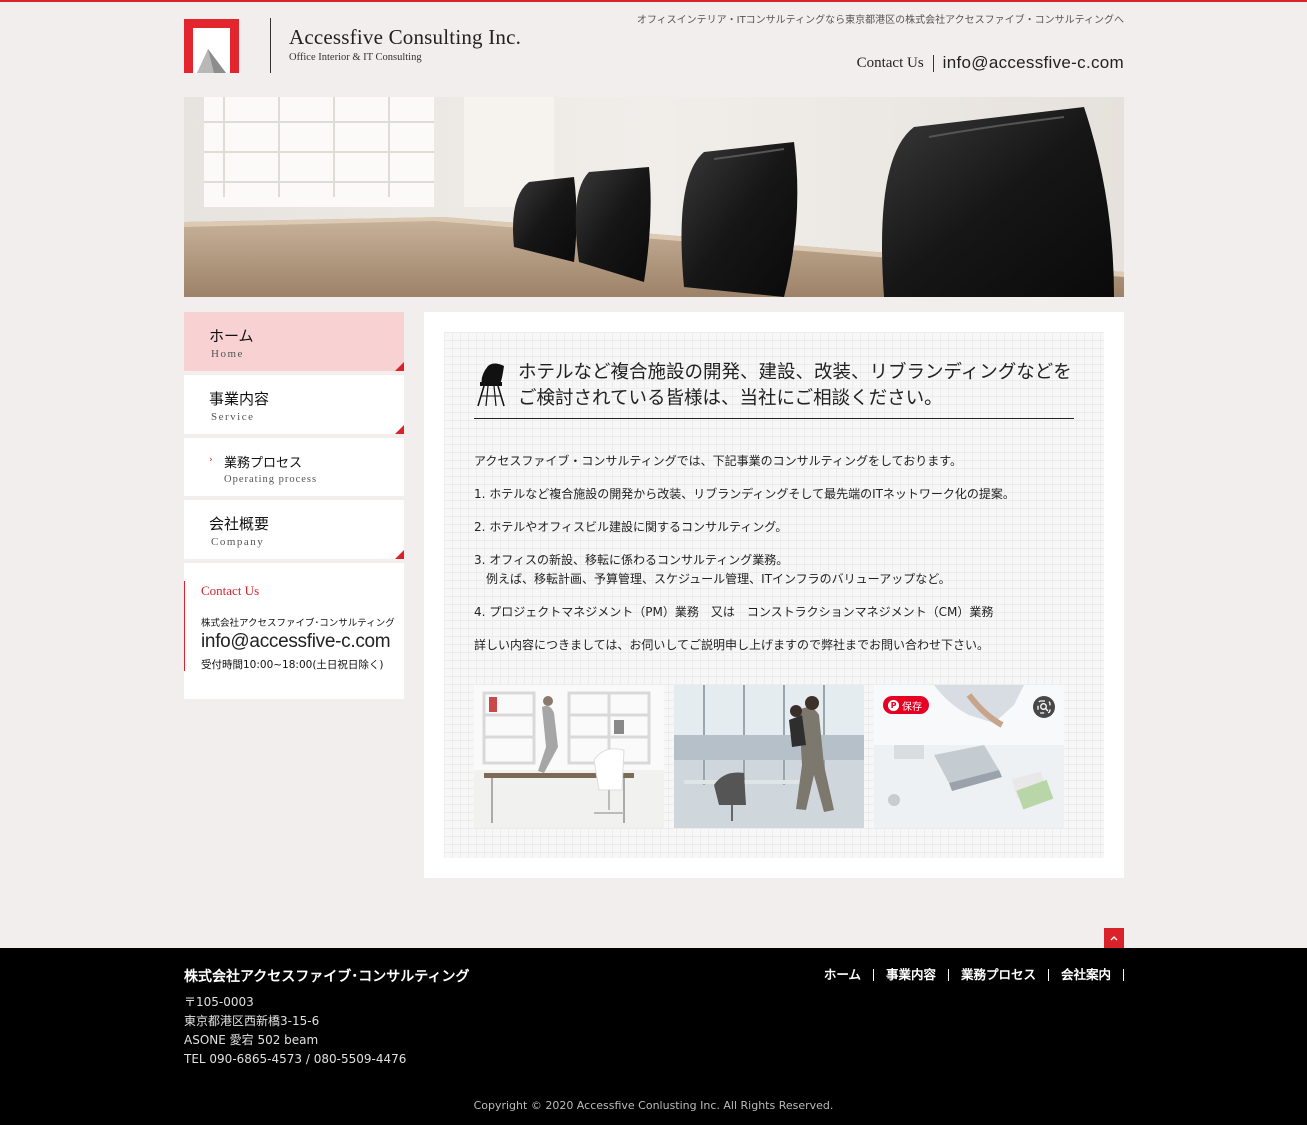 The width and height of the screenshot is (1307, 1125). I want to click on footer-nav-process: 業務プロセス, so click(999, 974).